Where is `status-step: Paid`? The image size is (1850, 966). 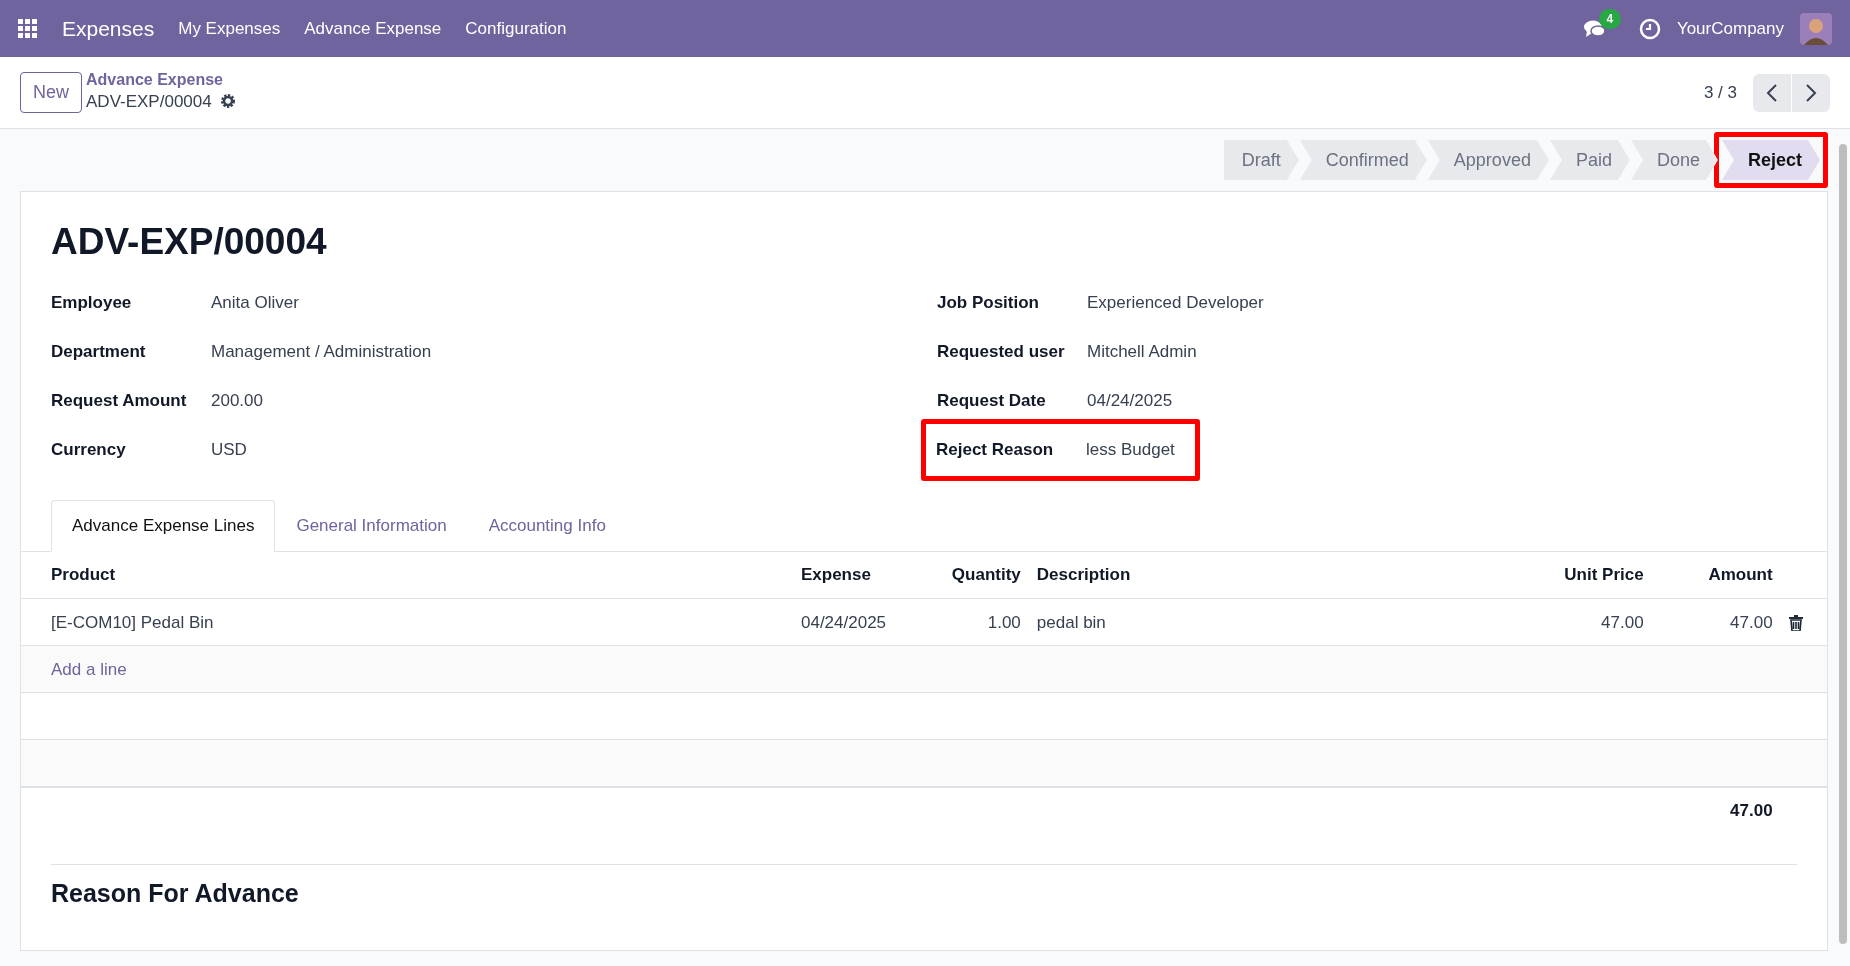
status-step: Paid is located at coordinates (1589, 160).